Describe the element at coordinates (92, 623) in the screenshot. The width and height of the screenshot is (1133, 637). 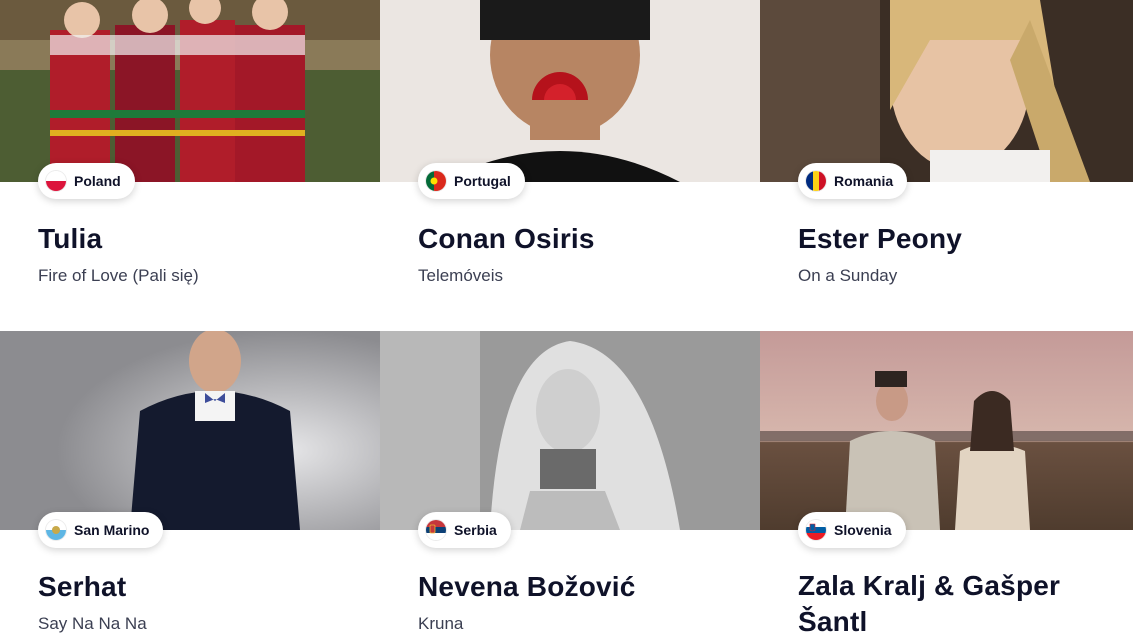
I see `song-title: Say Na Na Na` at that location.